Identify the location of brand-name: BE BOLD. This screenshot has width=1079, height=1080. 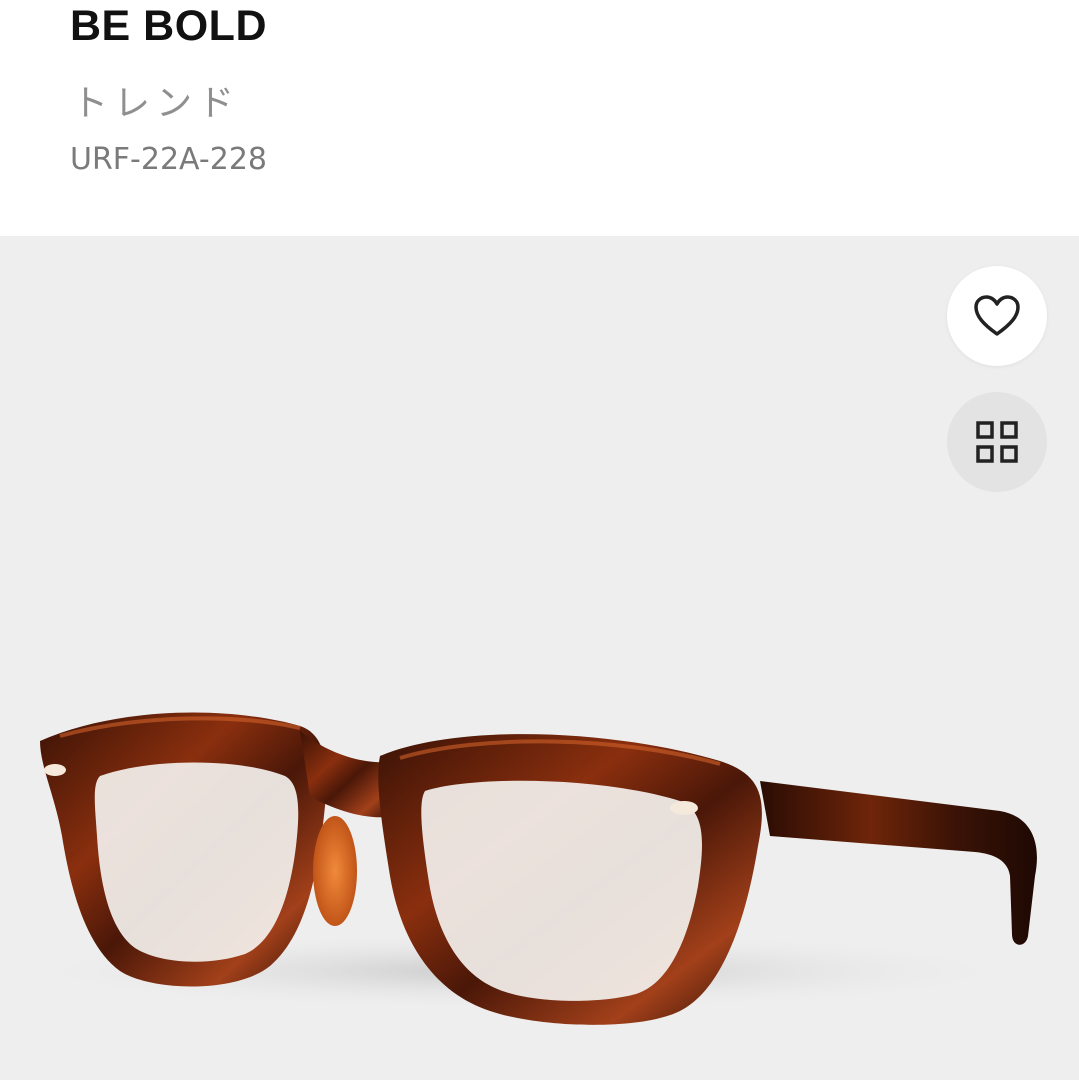
(168, 27).